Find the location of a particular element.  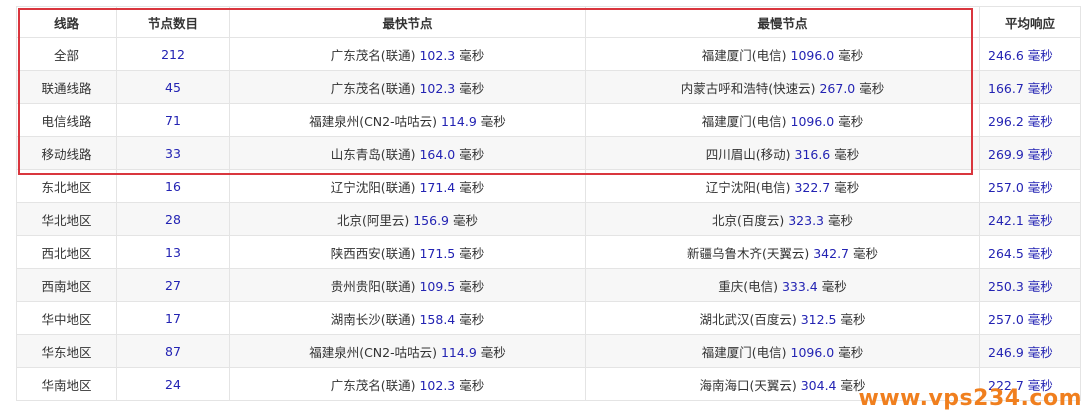

header-fastest-node: 最快节点 is located at coordinates (407, 22).